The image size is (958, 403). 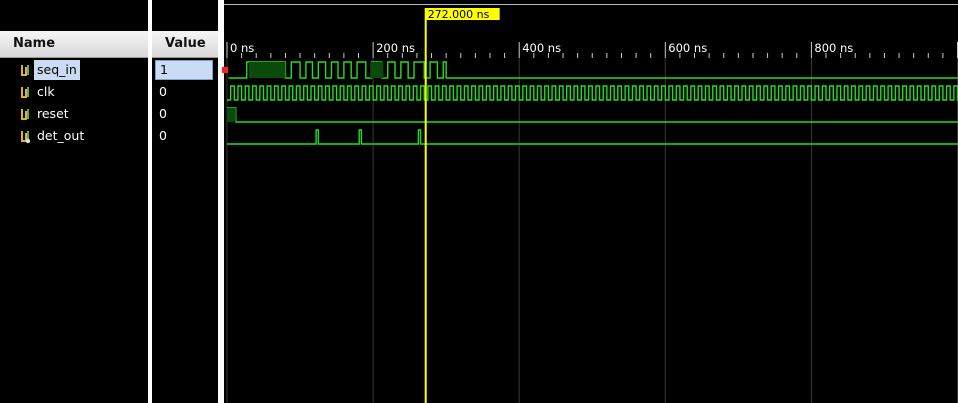 I want to click on reset-highlight, so click(x=231, y=115).